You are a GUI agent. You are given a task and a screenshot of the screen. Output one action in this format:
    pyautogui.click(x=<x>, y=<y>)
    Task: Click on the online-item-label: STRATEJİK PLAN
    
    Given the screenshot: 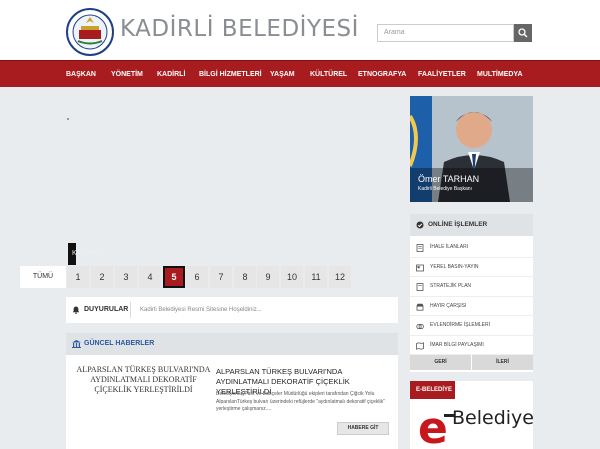 What is the action you would take?
    pyautogui.click(x=451, y=286)
    